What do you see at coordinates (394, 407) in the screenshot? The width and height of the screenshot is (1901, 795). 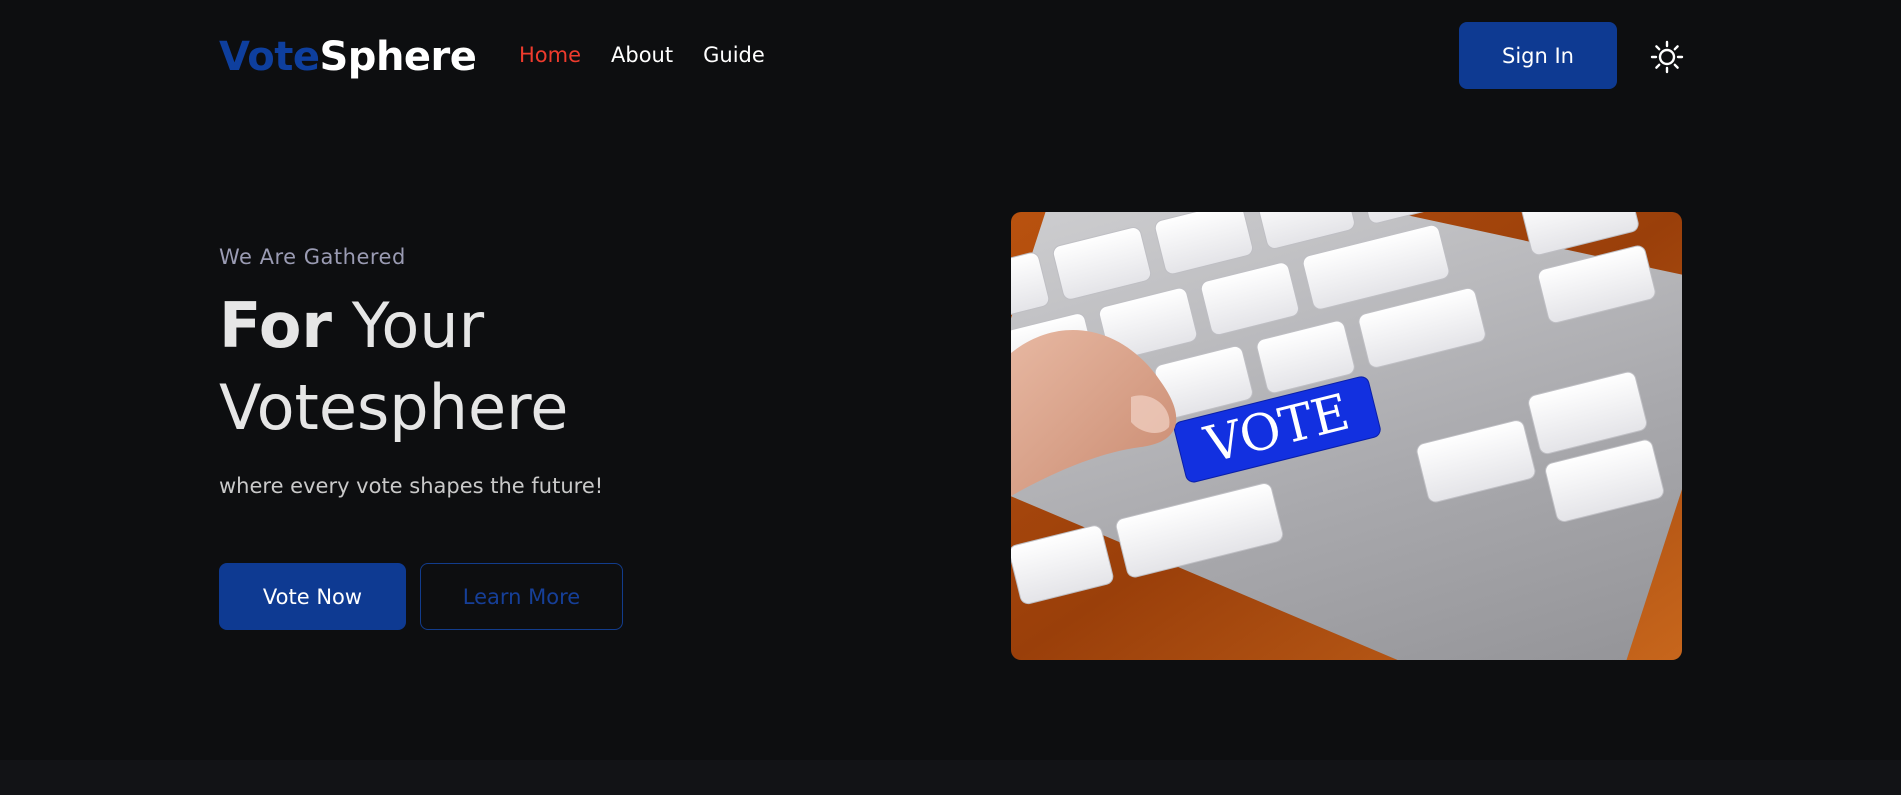 I see `headline-line2: Votesphere` at bounding box center [394, 407].